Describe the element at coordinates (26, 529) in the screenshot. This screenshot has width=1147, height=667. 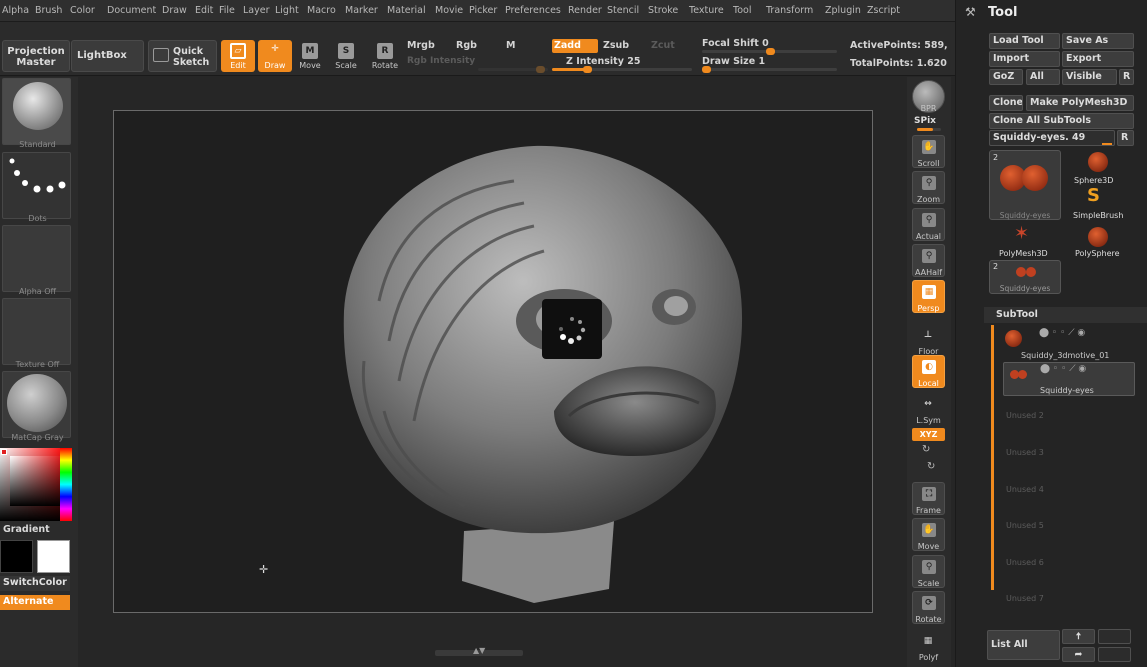
I see `gradient-label: Gradient` at that location.